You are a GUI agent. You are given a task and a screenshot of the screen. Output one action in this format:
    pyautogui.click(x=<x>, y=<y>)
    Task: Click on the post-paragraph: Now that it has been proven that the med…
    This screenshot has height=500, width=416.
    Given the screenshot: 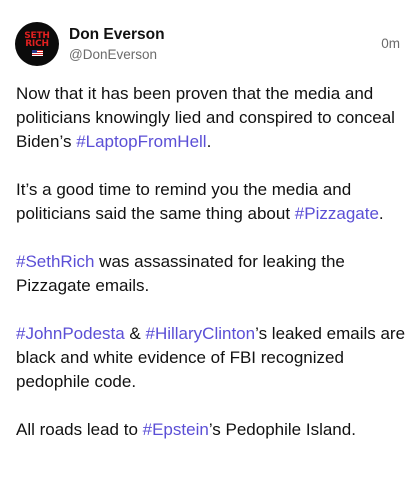 What is the action you would take?
    pyautogui.click(x=212, y=118)
    